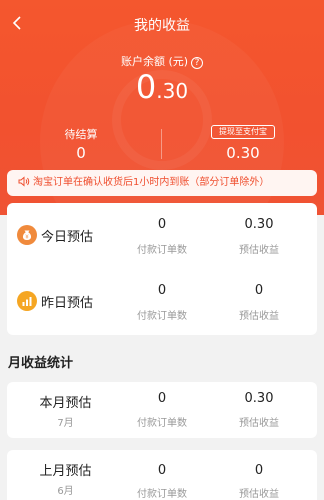 This screenshot has height=500, width=324. I want to click on balance-decimal: .30, so click(172, 91).